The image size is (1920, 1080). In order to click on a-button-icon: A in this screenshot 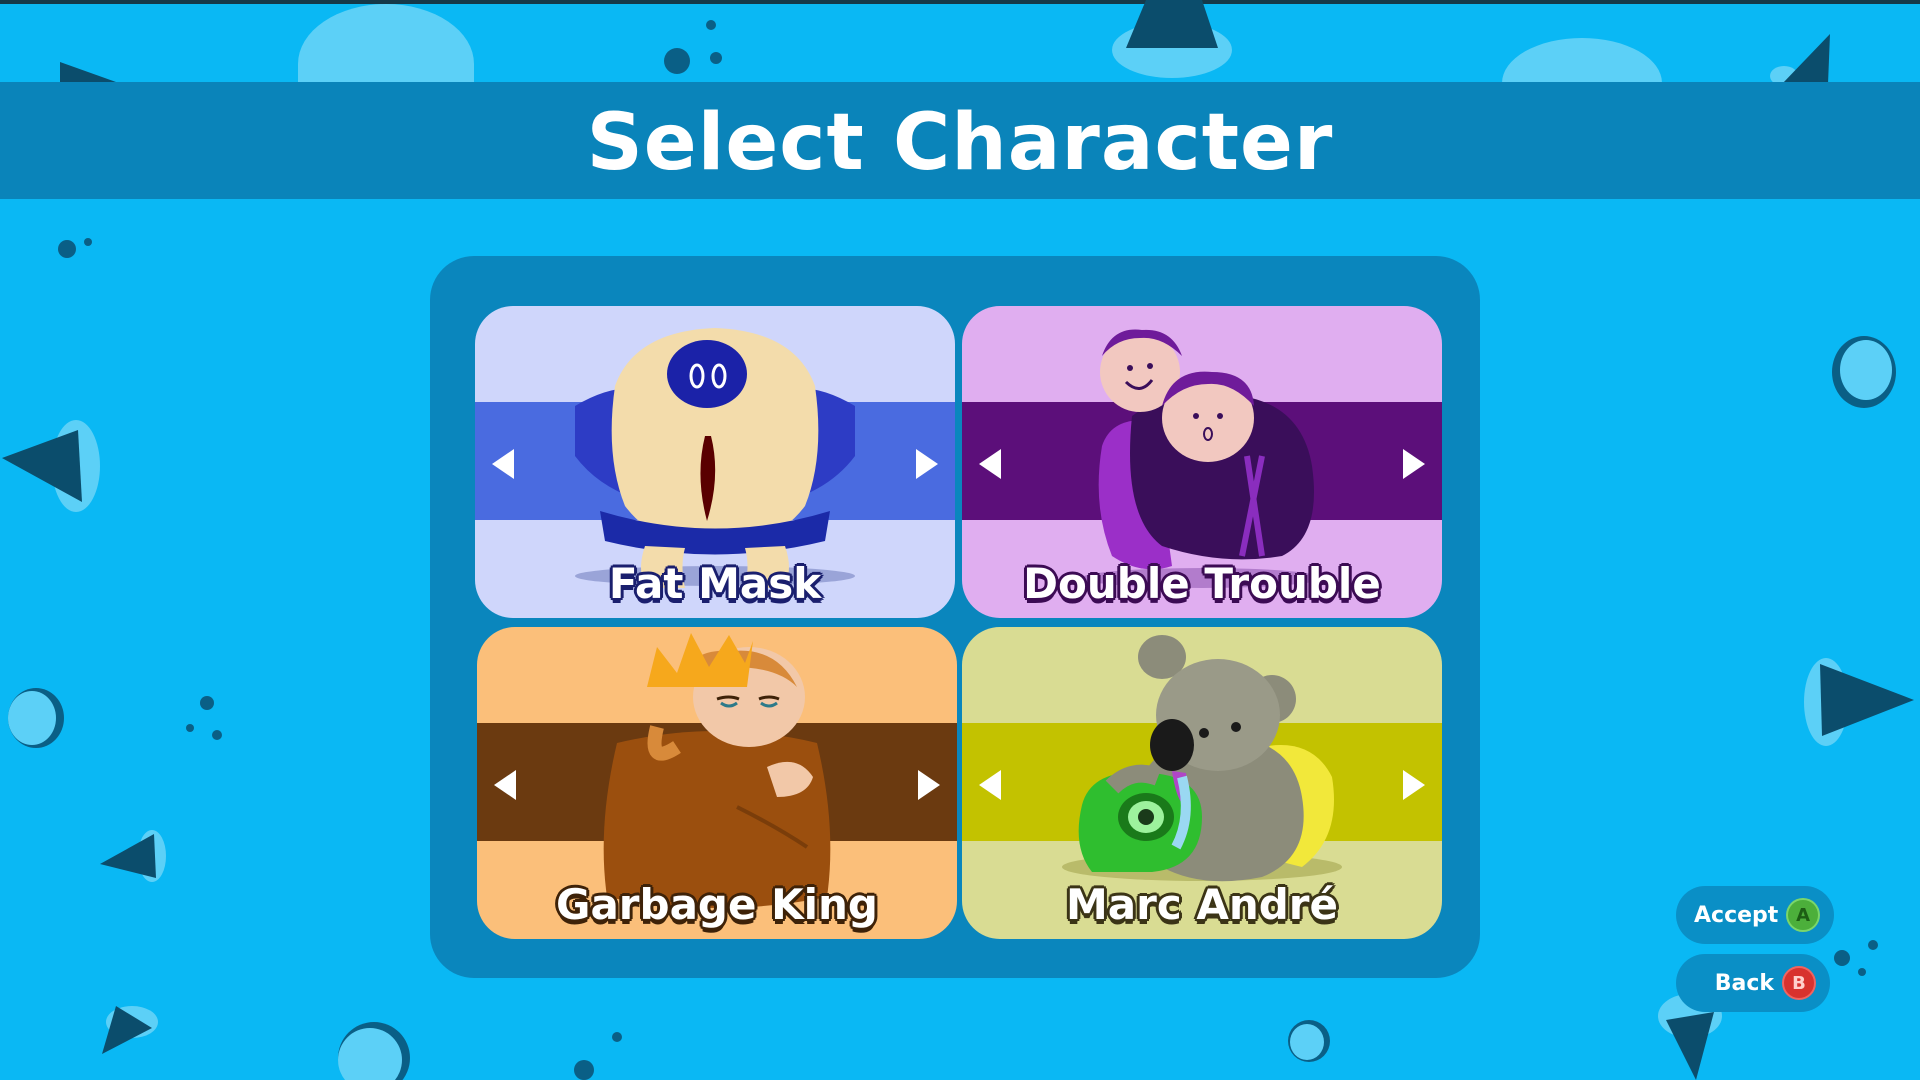, I will do `click(1803, 915)`.